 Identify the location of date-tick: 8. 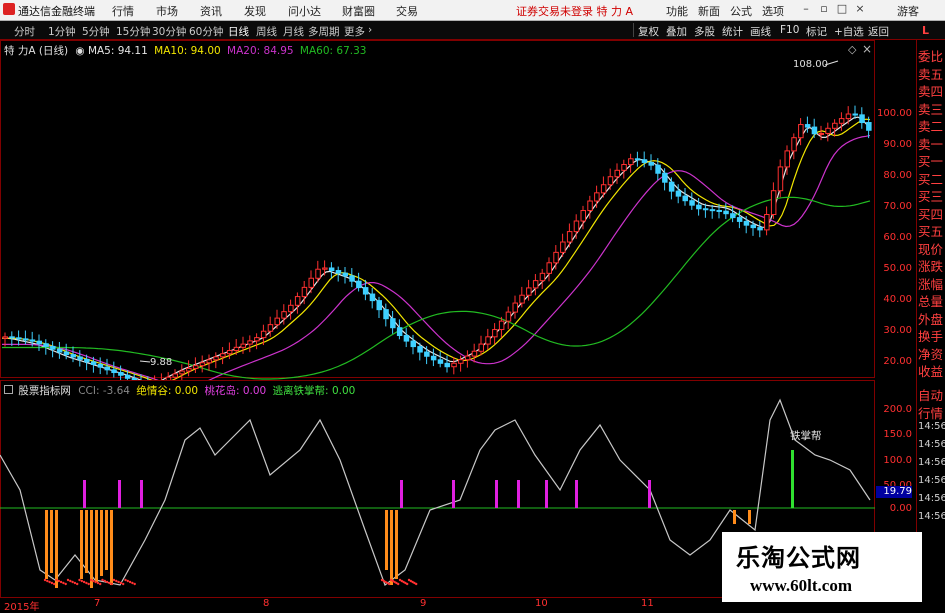
(266, 603).